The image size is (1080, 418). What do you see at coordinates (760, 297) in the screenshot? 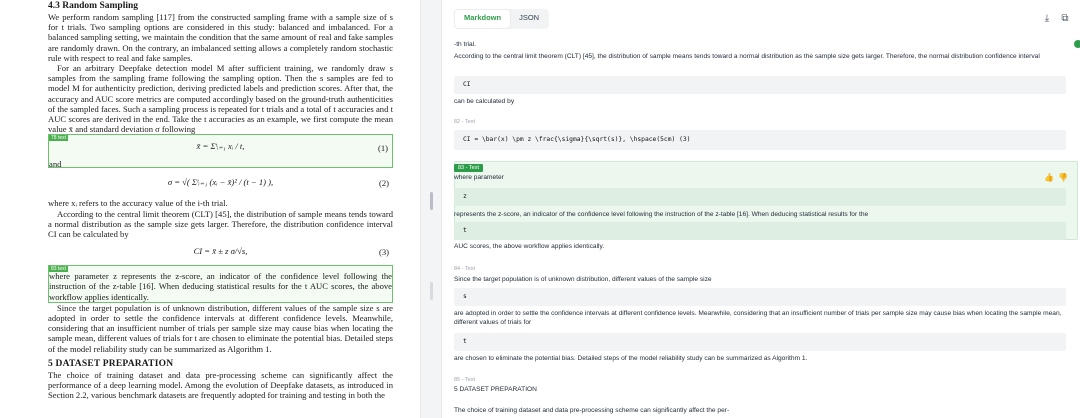
I see `code-block: s` at bounding box center [760, 297].